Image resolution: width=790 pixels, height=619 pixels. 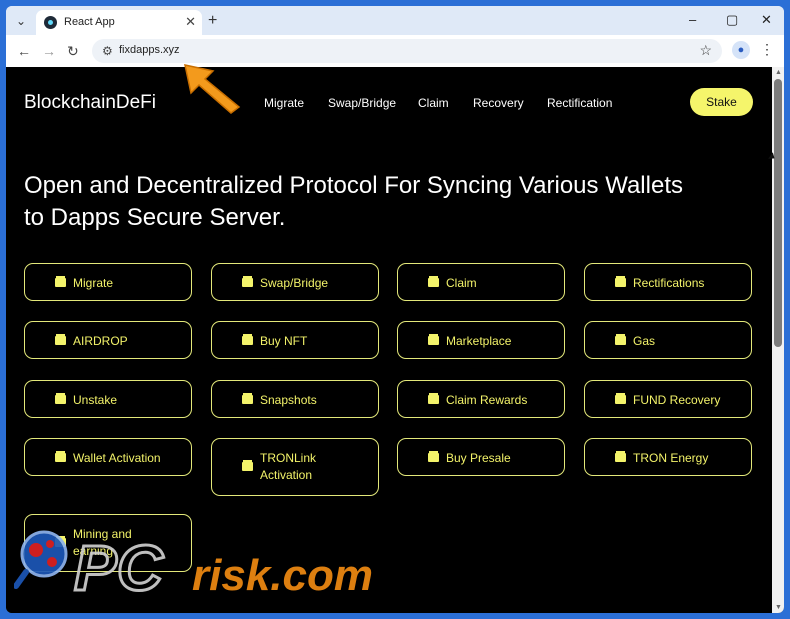 I want to click on card-snapshots: Snapshots, so click(x=295, y=399).